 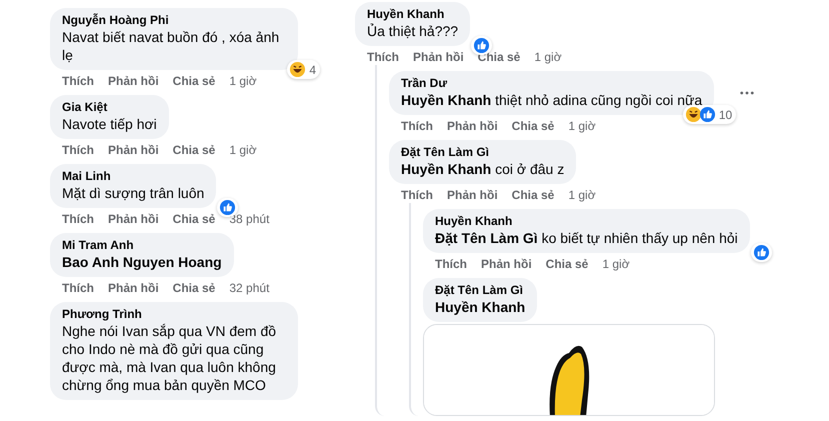 What do you see at coordinates (133, 193) in the screenshot?
I see `comment-text: Mặt dì sượng trân luôn` at bounding box center [133, 193].